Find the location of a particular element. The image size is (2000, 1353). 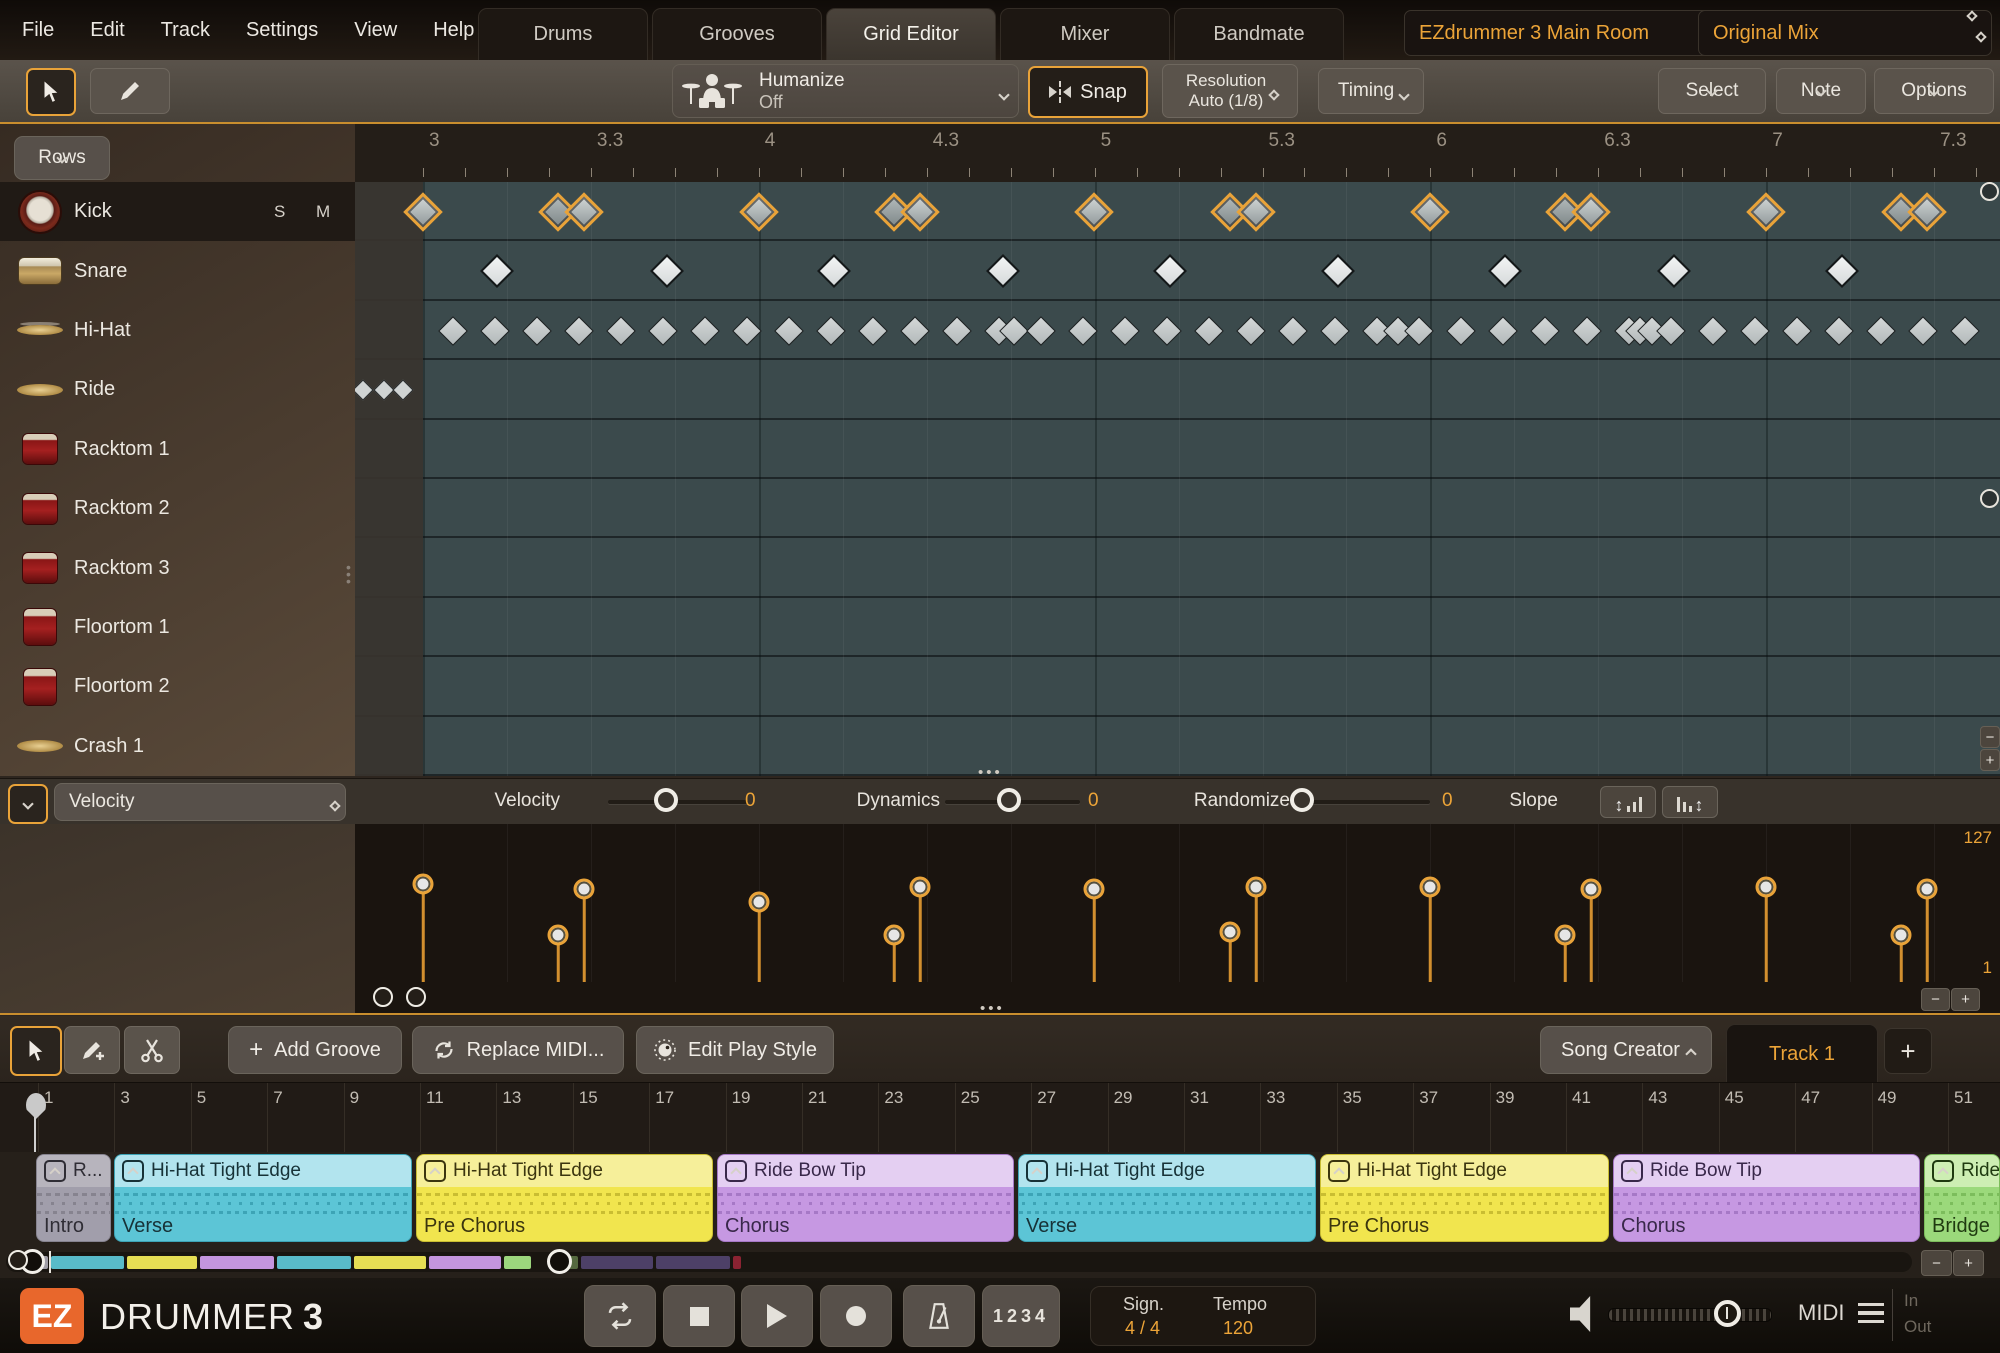

drum-row-racktom-3: Racktom 3 is located at coordinates (177, 567).